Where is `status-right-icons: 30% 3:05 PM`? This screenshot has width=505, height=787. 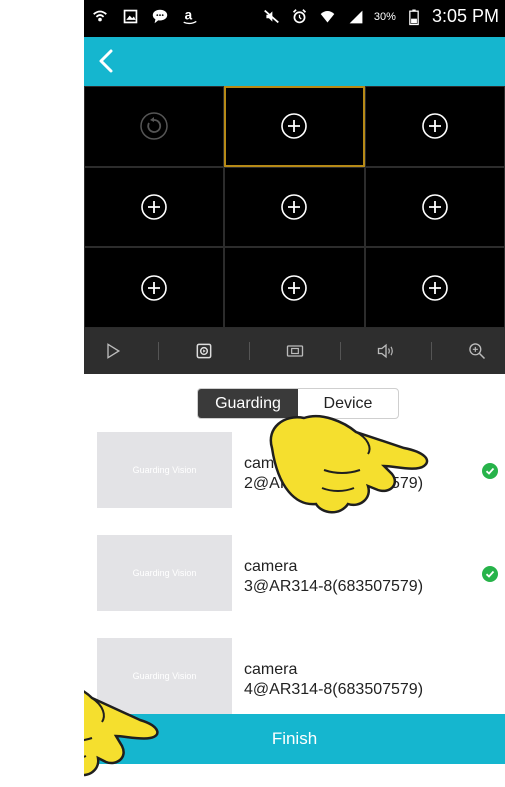
status-right-icons: 30% 3:05 PM is located at coordinates (380, 16).